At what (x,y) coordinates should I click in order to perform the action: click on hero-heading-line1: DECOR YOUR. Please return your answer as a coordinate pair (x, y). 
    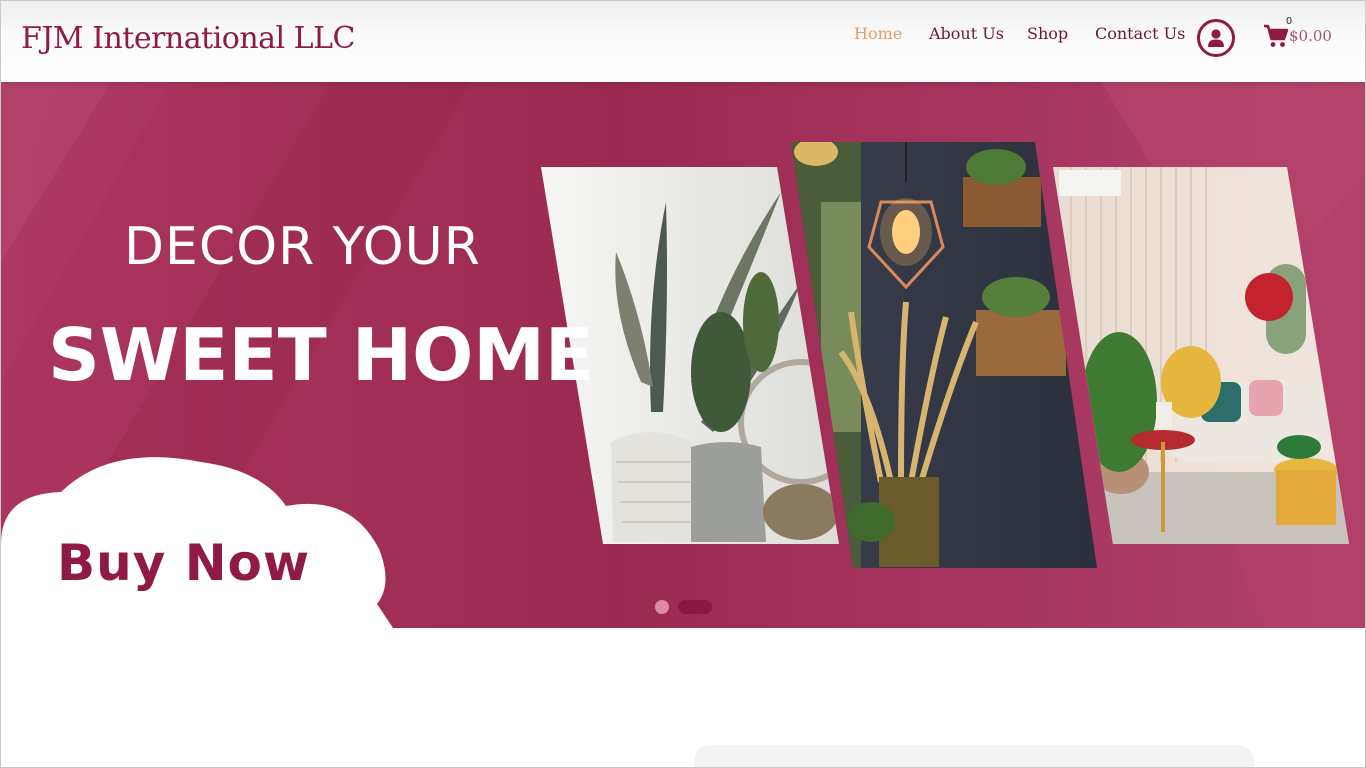
    Looking at the image, I should click on (302, 247).